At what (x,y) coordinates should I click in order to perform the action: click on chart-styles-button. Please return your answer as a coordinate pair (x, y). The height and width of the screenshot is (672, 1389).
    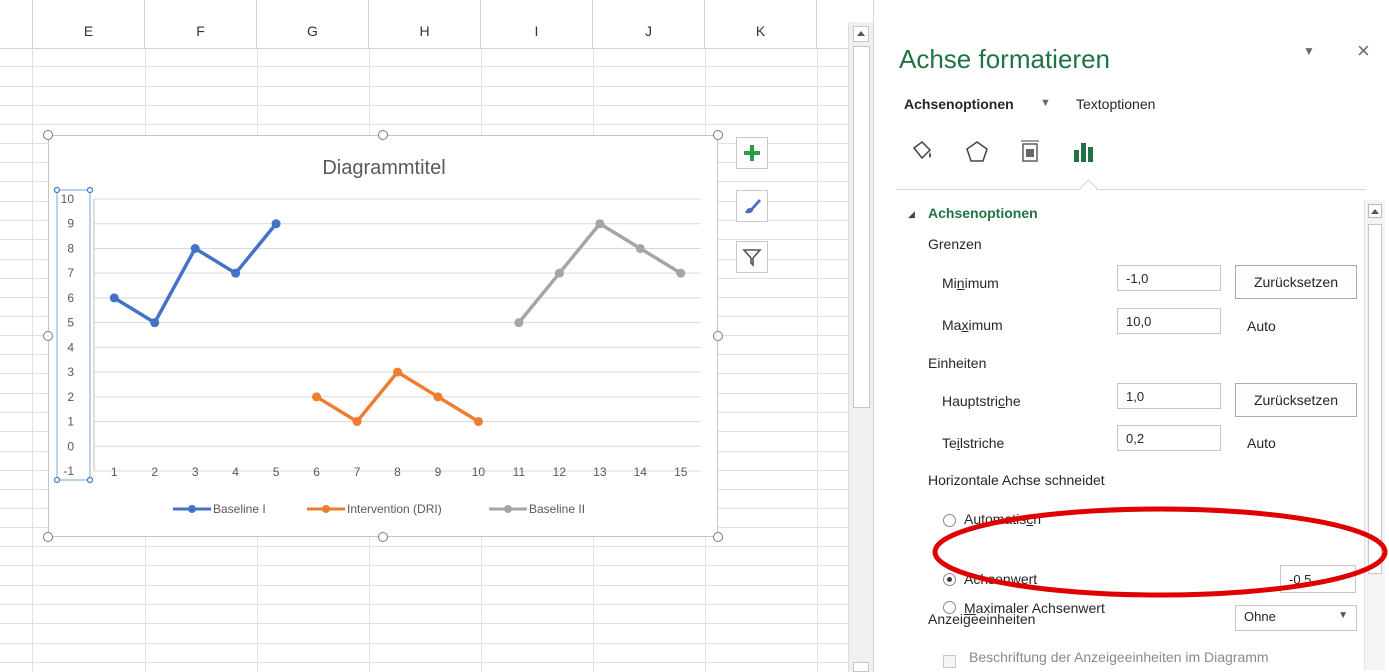
    Looking at the image, I should click on (752, 206).